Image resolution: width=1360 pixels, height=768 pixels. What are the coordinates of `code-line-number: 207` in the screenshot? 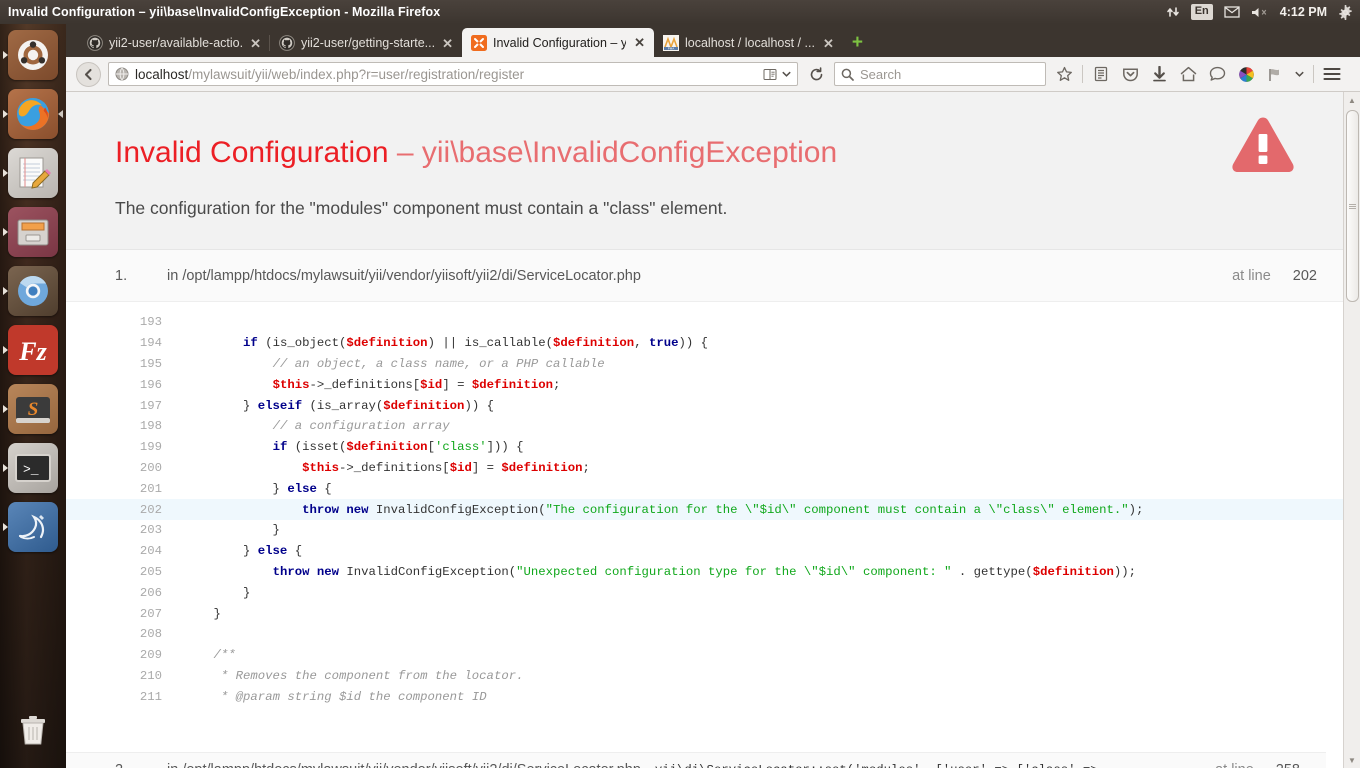 It's located at (150, 613).